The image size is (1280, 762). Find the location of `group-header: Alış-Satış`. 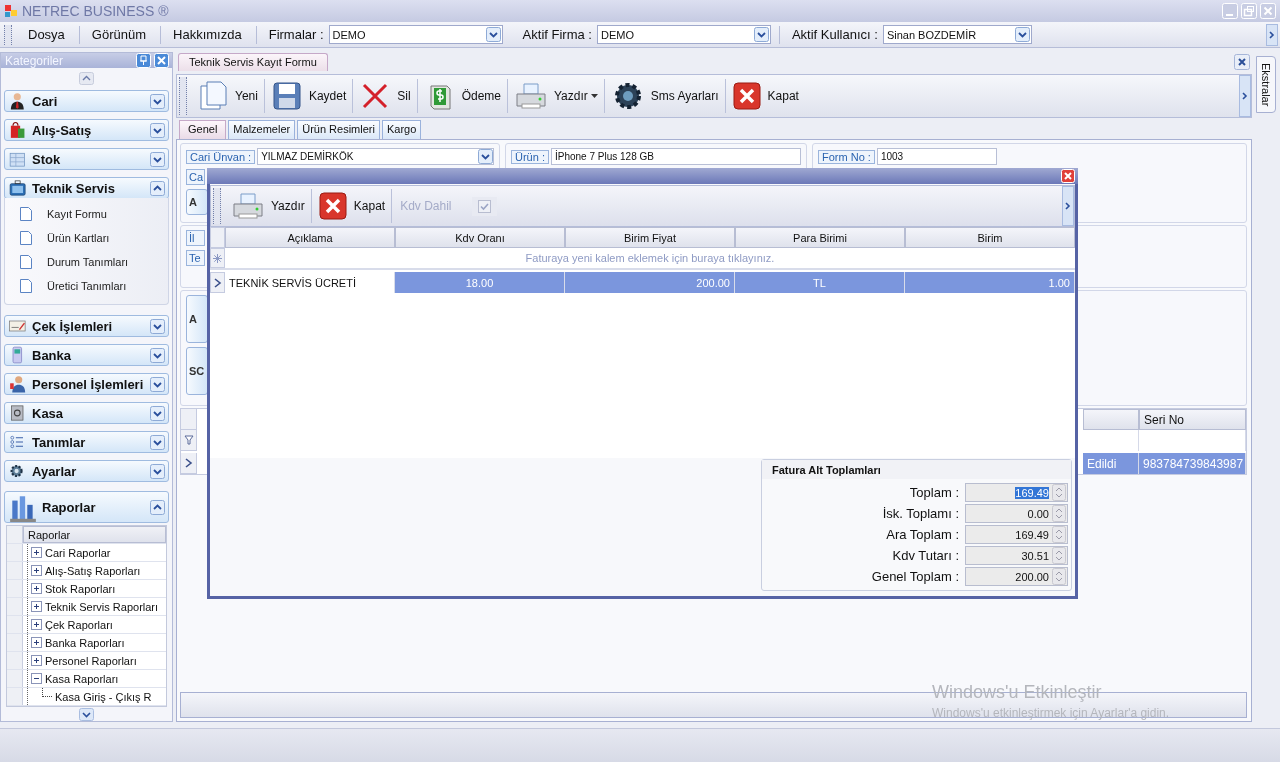

group-header: Alış-Satış is located at coordinates (86, 130).